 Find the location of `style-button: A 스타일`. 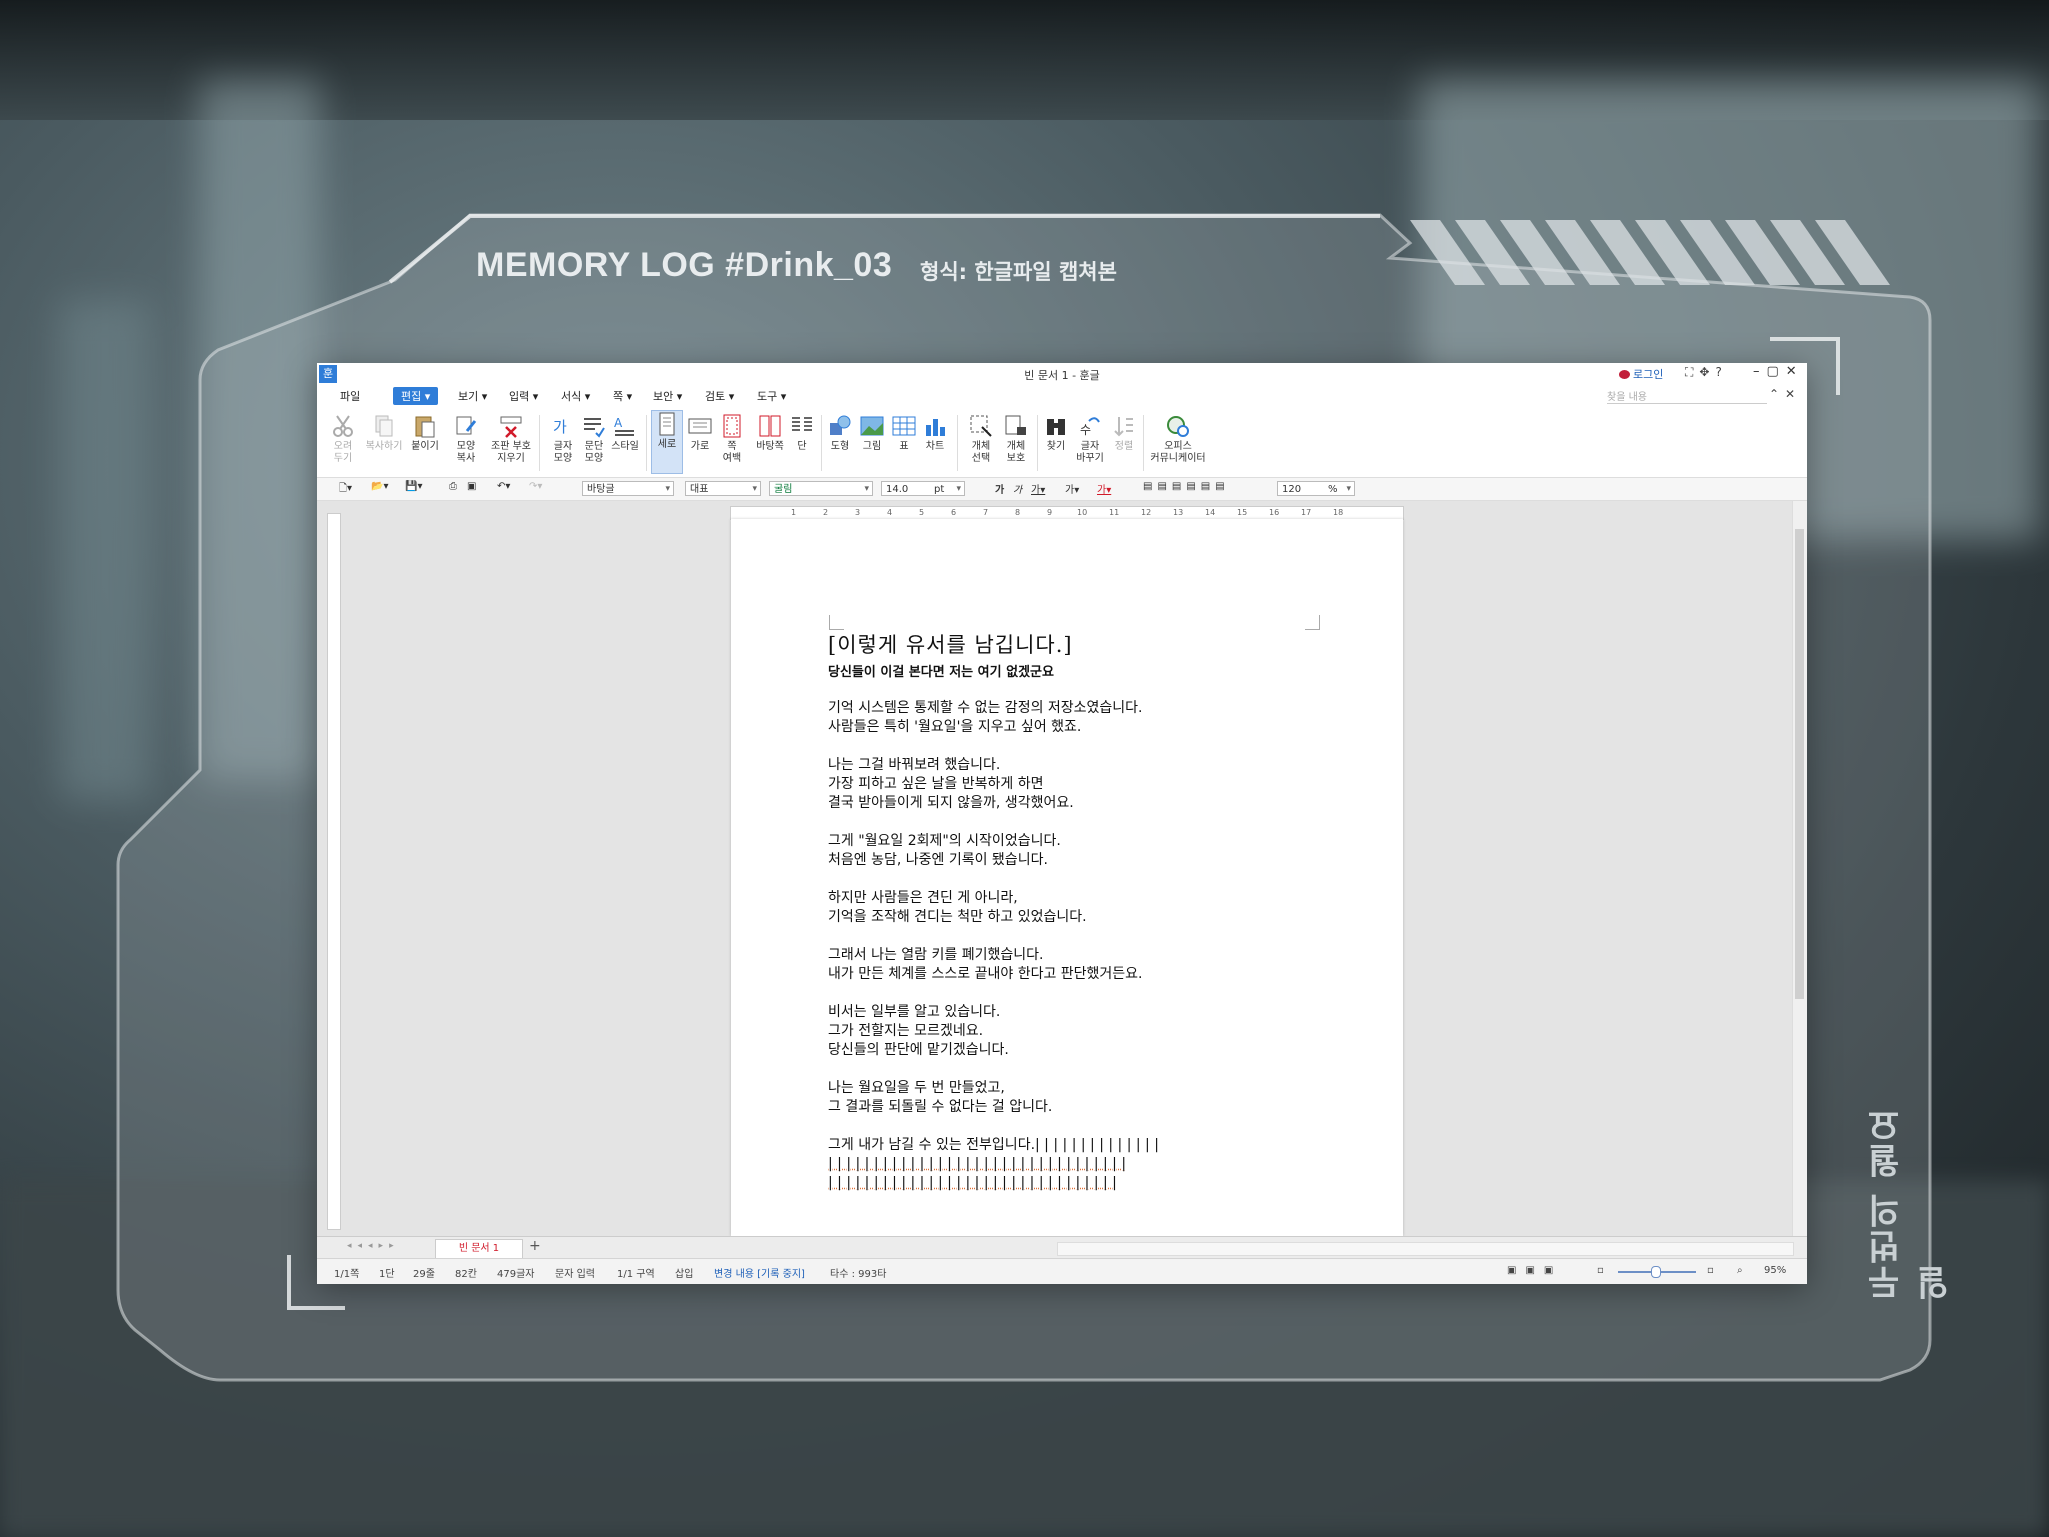

style-button: A 스타일 is located at coordinates (625, 433).